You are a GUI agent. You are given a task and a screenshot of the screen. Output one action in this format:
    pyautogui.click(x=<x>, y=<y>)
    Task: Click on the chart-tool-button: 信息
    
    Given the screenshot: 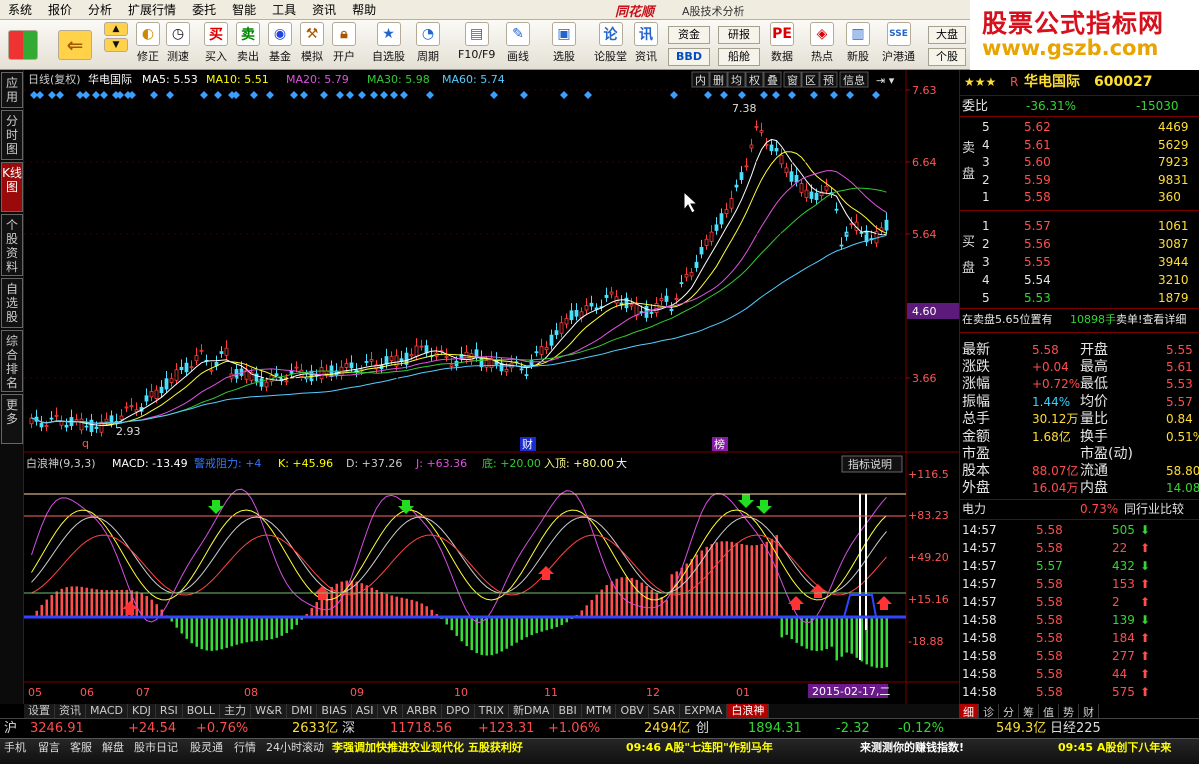 What is the action you would take?
    pyautogui.click(x=854, y=80)
    